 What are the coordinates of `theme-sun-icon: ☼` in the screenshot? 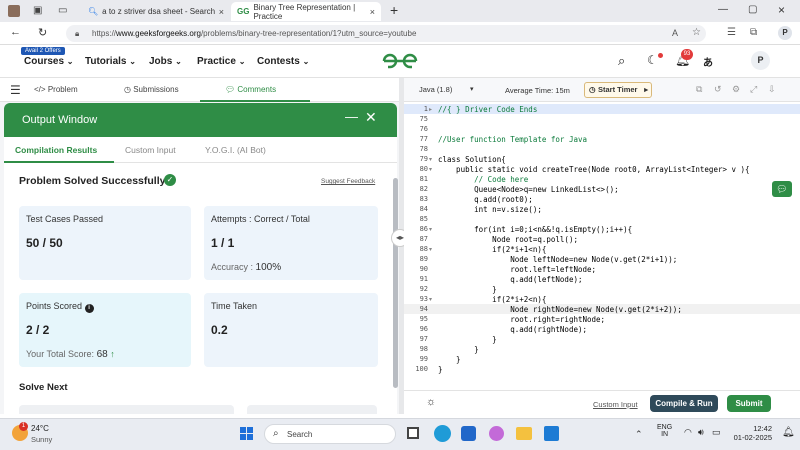 It's located at (431, 402).